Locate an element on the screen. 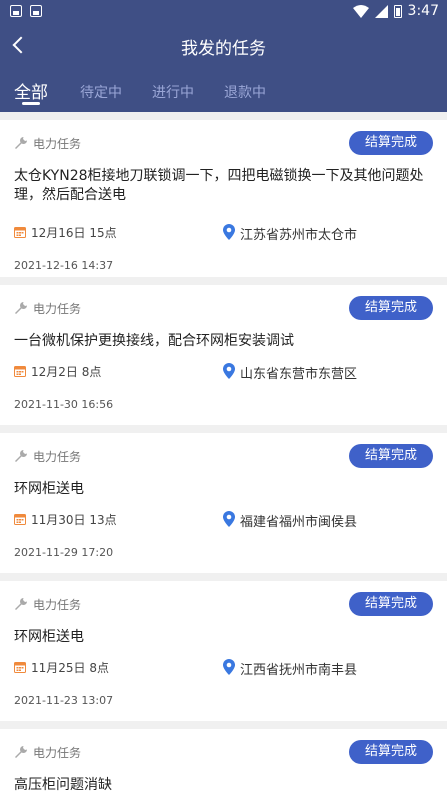 The height and width of the screenshot is (797, 447). app-header: 3:47 我发的任务 全部 待定中 进行中 退款中 is located at coordinates (223, 56).